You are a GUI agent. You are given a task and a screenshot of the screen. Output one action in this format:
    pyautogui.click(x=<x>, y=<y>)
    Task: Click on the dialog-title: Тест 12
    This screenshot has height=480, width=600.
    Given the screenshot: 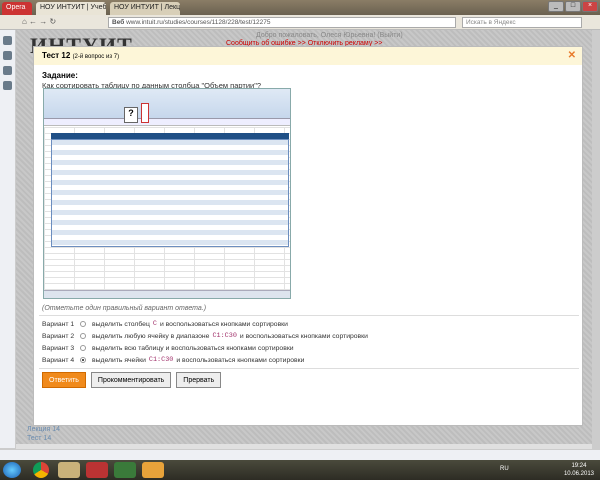 What is the action you would take?
    pyautogui.click(x=56, y=55)
    